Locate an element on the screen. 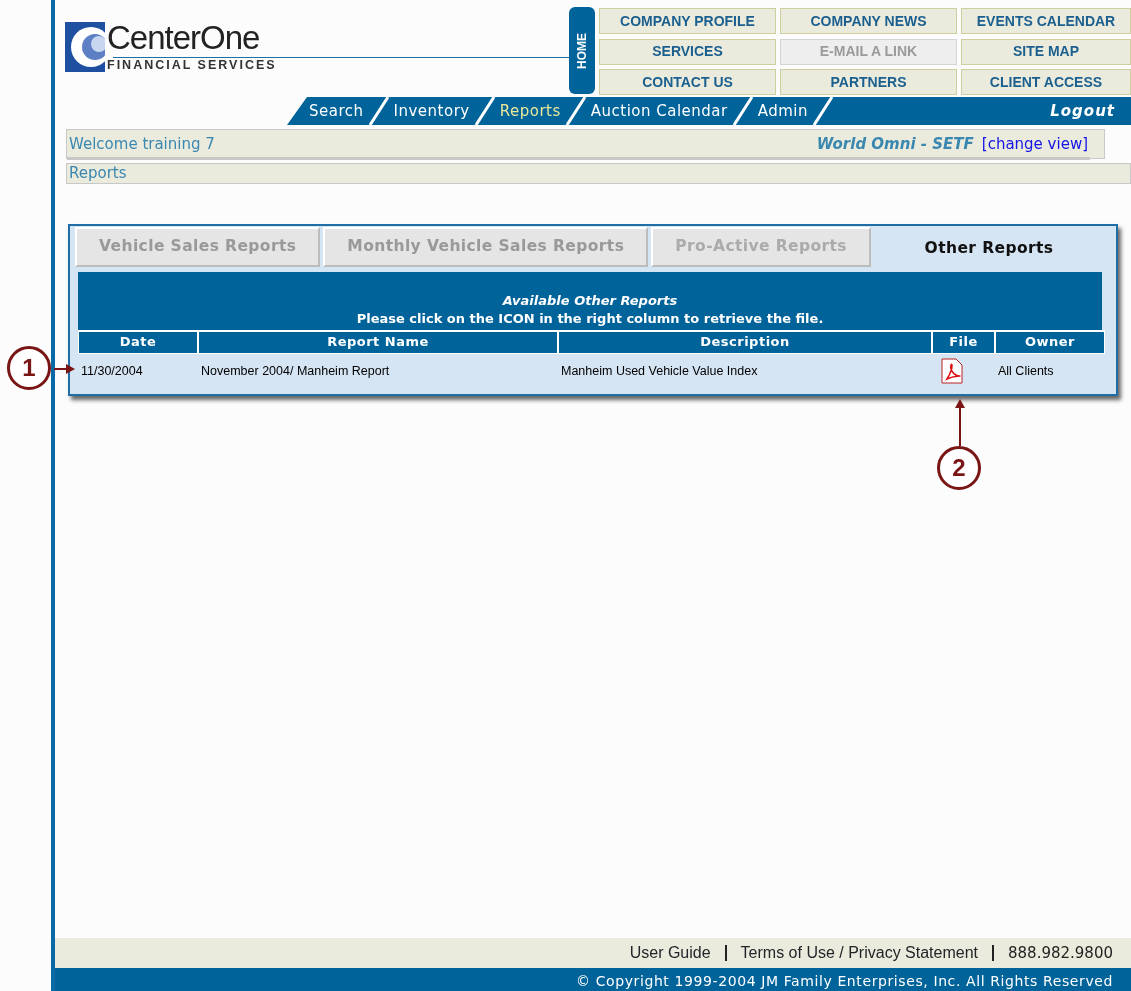 The height and width of the screenshot is (991, 1131). callout-marker: 1 is located at coordinates (29, 368).